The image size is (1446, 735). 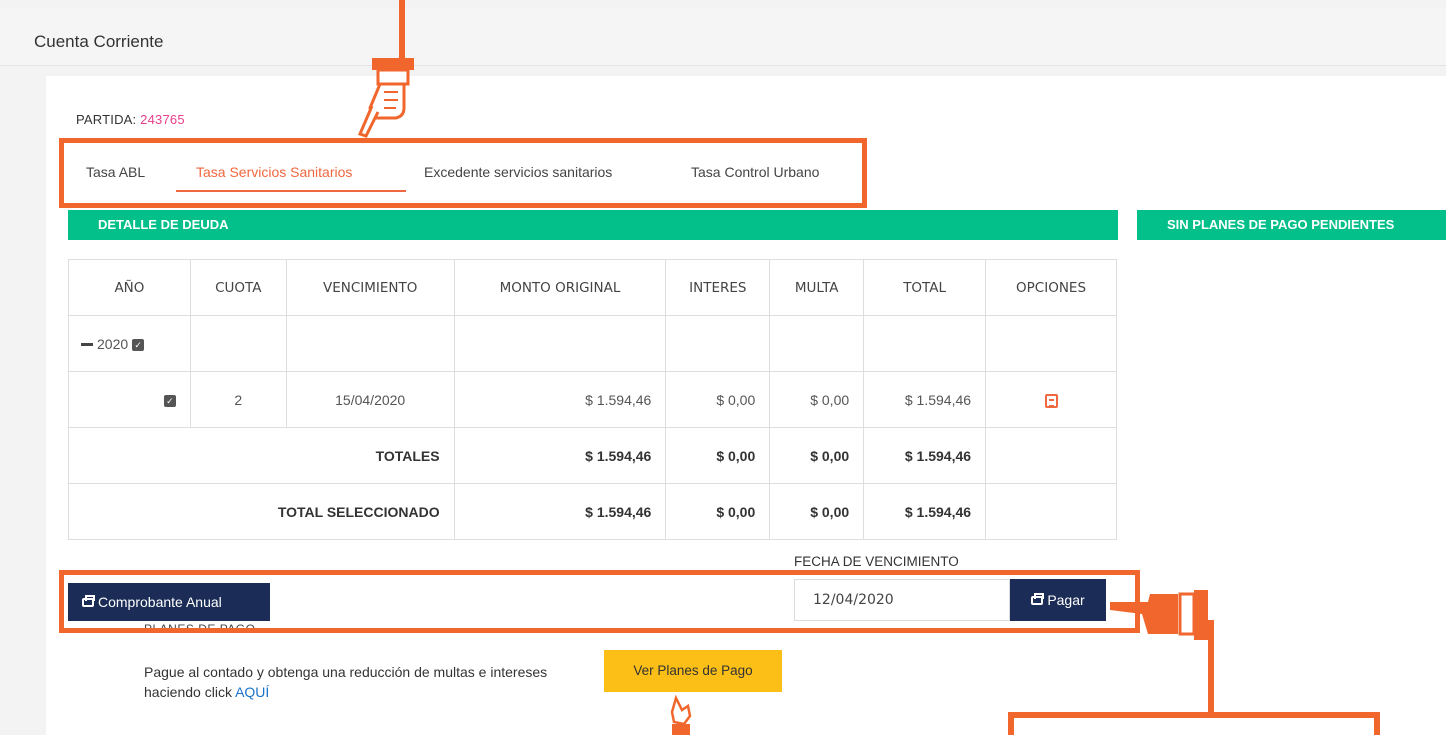 I want to click on file-pdf-icon, so click(x=1051, y=400).